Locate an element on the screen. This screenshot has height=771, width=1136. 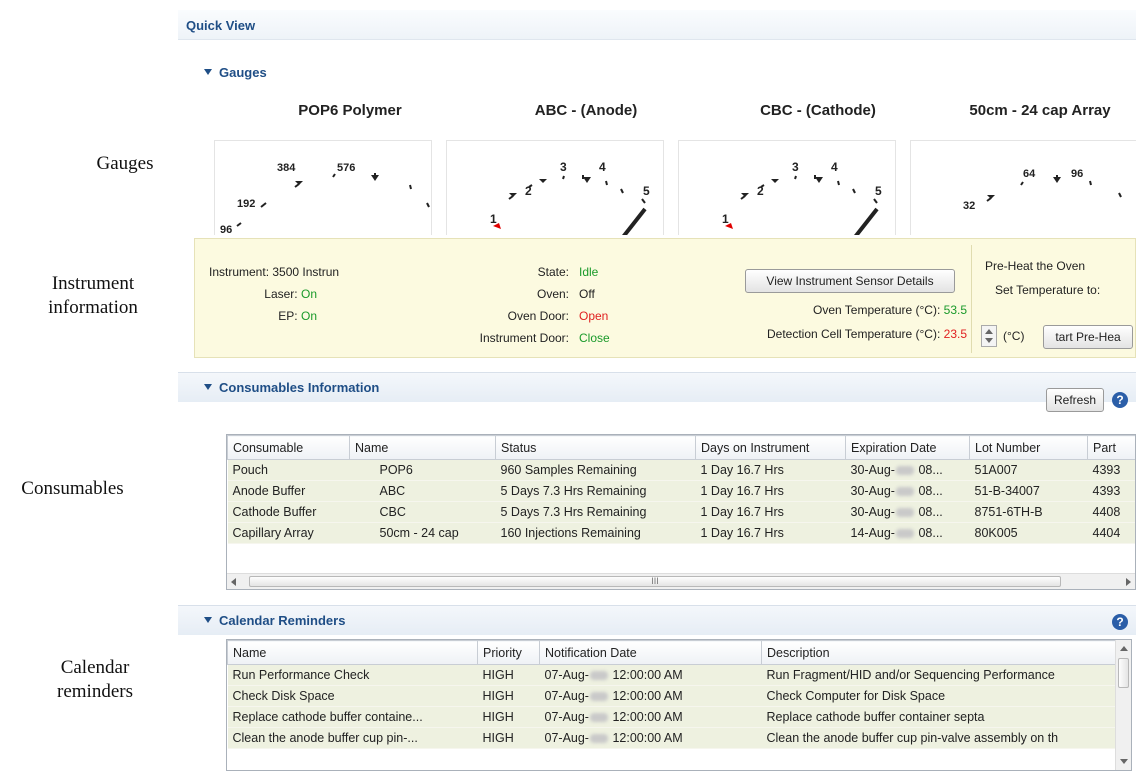
gauge-title: 50cm - 24 cap Array is located at coordinates (1040, 110).